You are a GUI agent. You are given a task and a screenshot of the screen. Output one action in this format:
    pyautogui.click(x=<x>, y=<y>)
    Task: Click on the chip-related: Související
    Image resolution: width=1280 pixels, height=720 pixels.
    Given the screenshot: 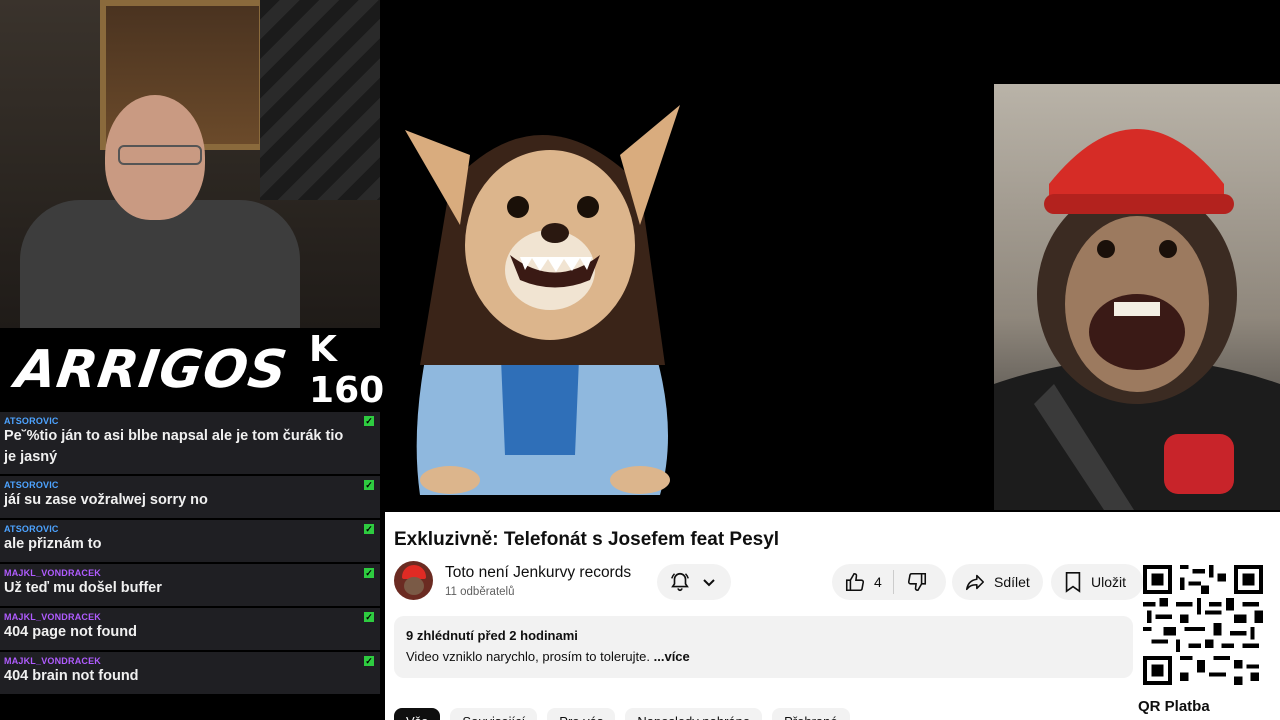 What is the action you would take?
    pyautogui.click(x=494, y=714)
    